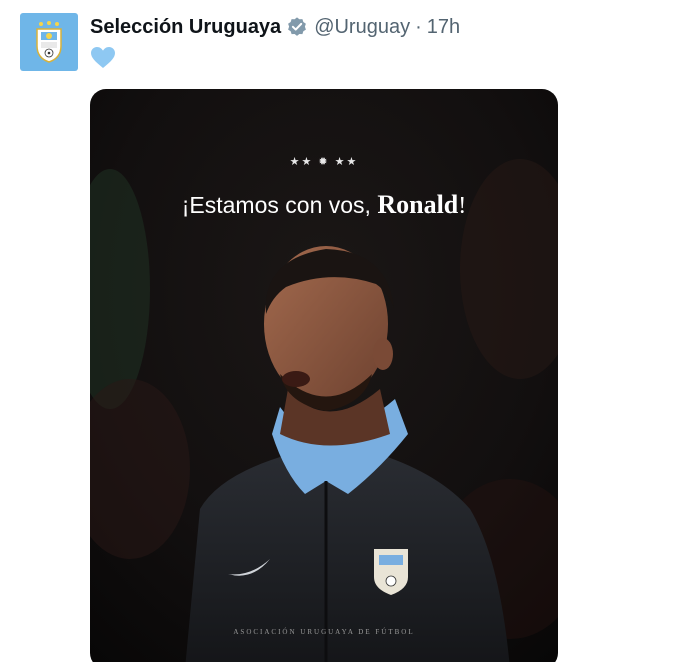 The height and width of the screenshot is (662, 681). Describe the element at coordinates (297, 26) in the screenshot. I see `verified-badge-icon` at that location.